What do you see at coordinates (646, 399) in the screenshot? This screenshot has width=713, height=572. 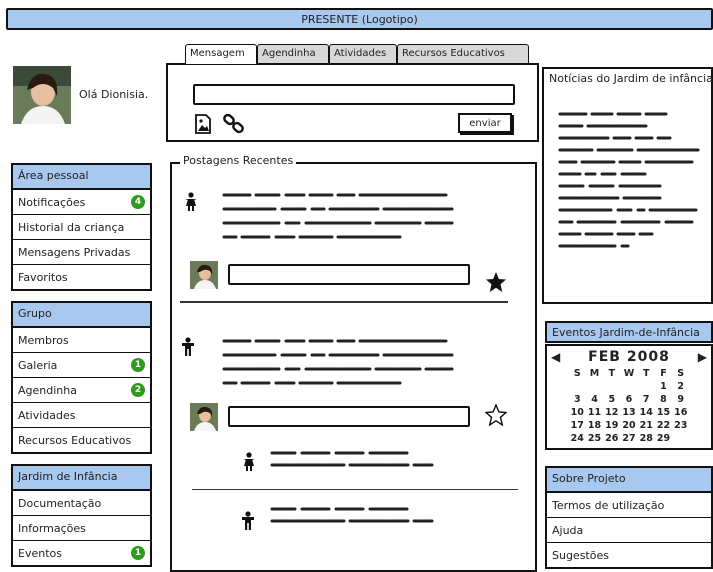 I see `calendar-day: 7` at bounding box center [646, 399].